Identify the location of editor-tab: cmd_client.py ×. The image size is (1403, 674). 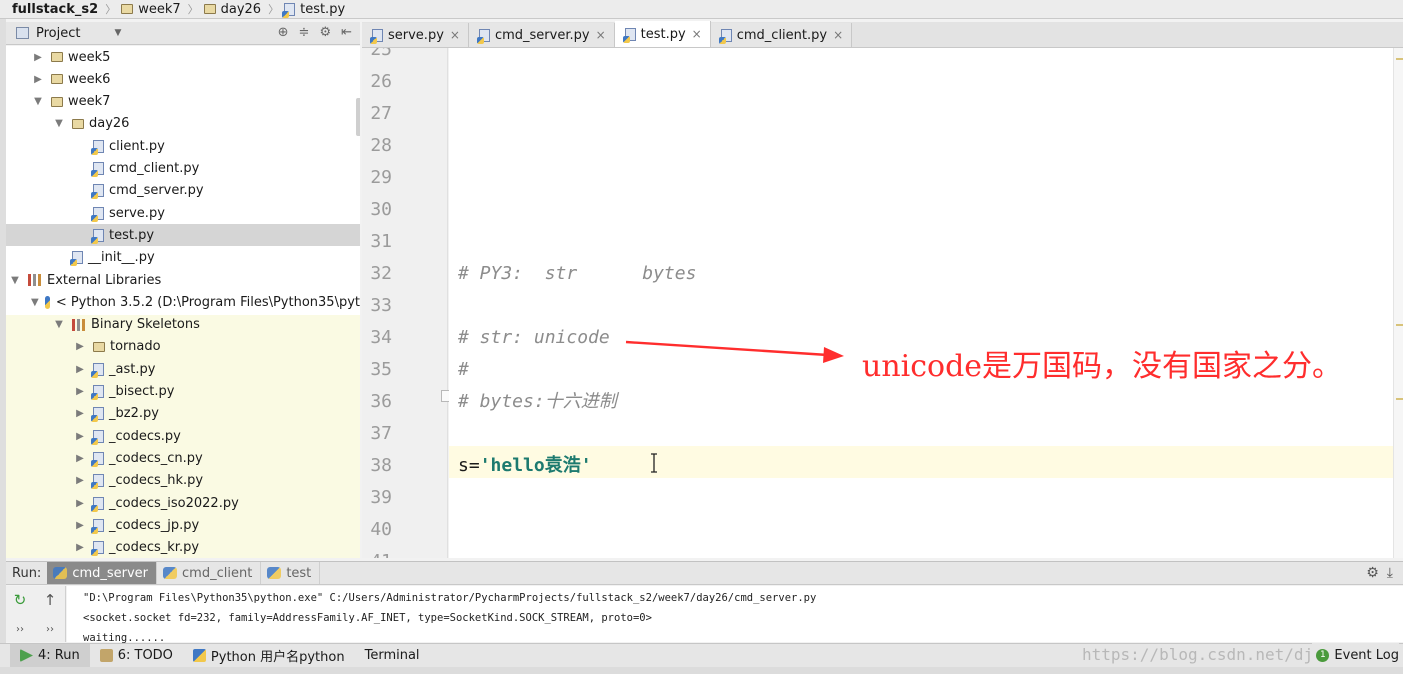
(781, 35).